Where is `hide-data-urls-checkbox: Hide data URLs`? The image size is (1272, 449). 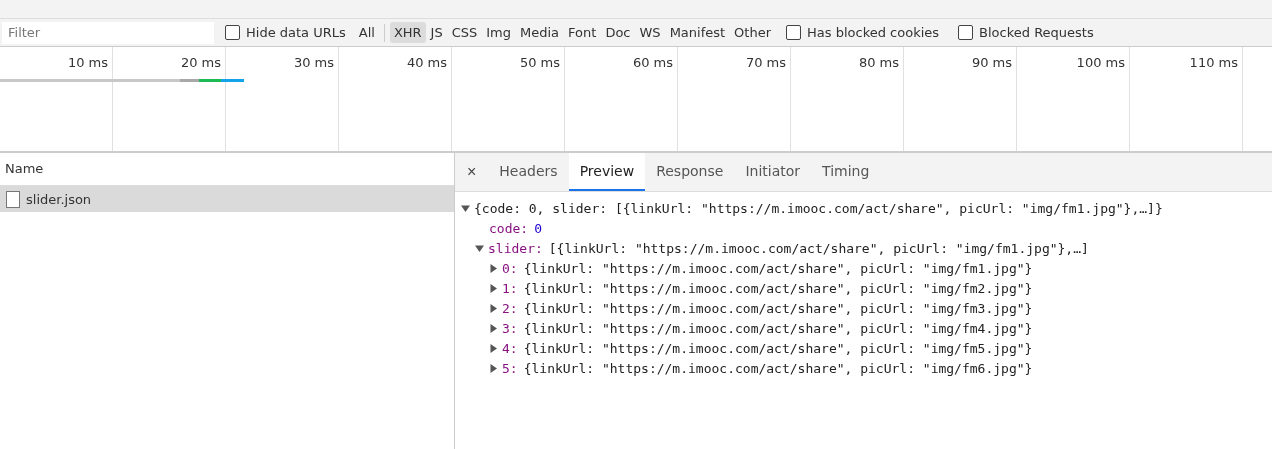 hide-data-urls-checkbox: Hide data URLs is located at coordinates (285, 32).